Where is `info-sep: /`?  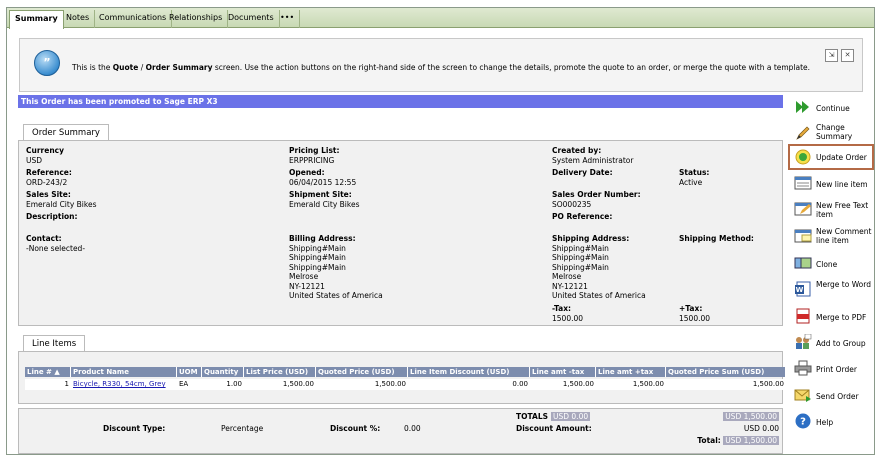
info-sep: / is located at coordinates (142, 67).